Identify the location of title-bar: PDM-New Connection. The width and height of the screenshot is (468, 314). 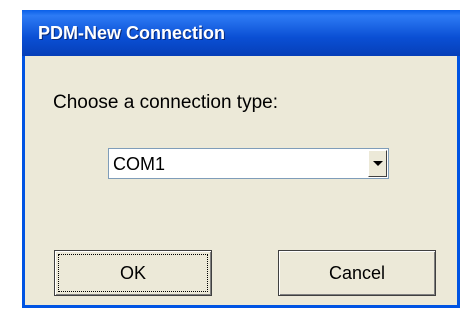
(241, 33).